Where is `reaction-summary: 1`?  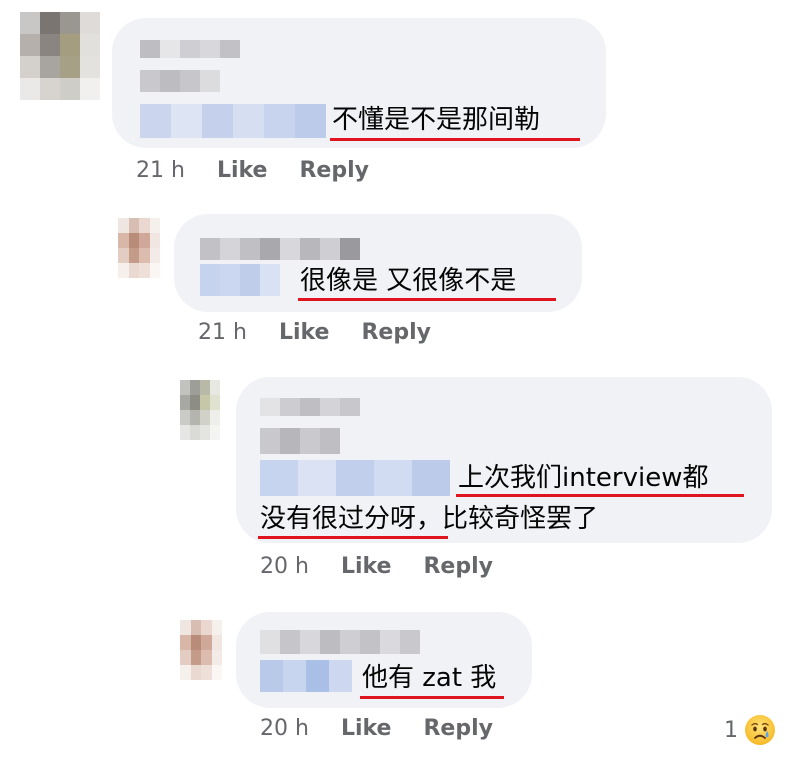
reaction-summary: 1 is located at coordinates (750, 730).